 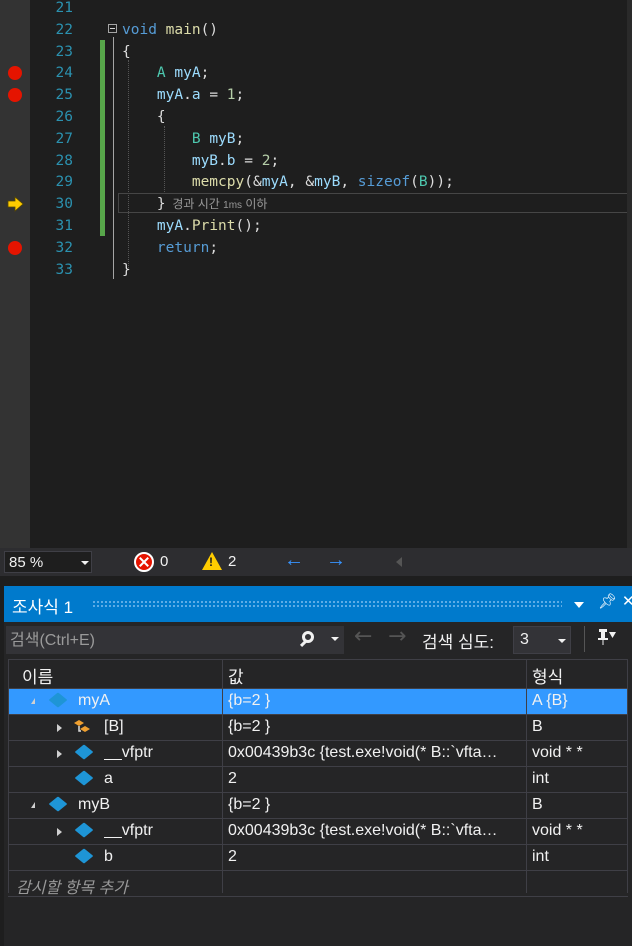 I want to click on watch-row: b 2 int, so click(x=318, y=858).